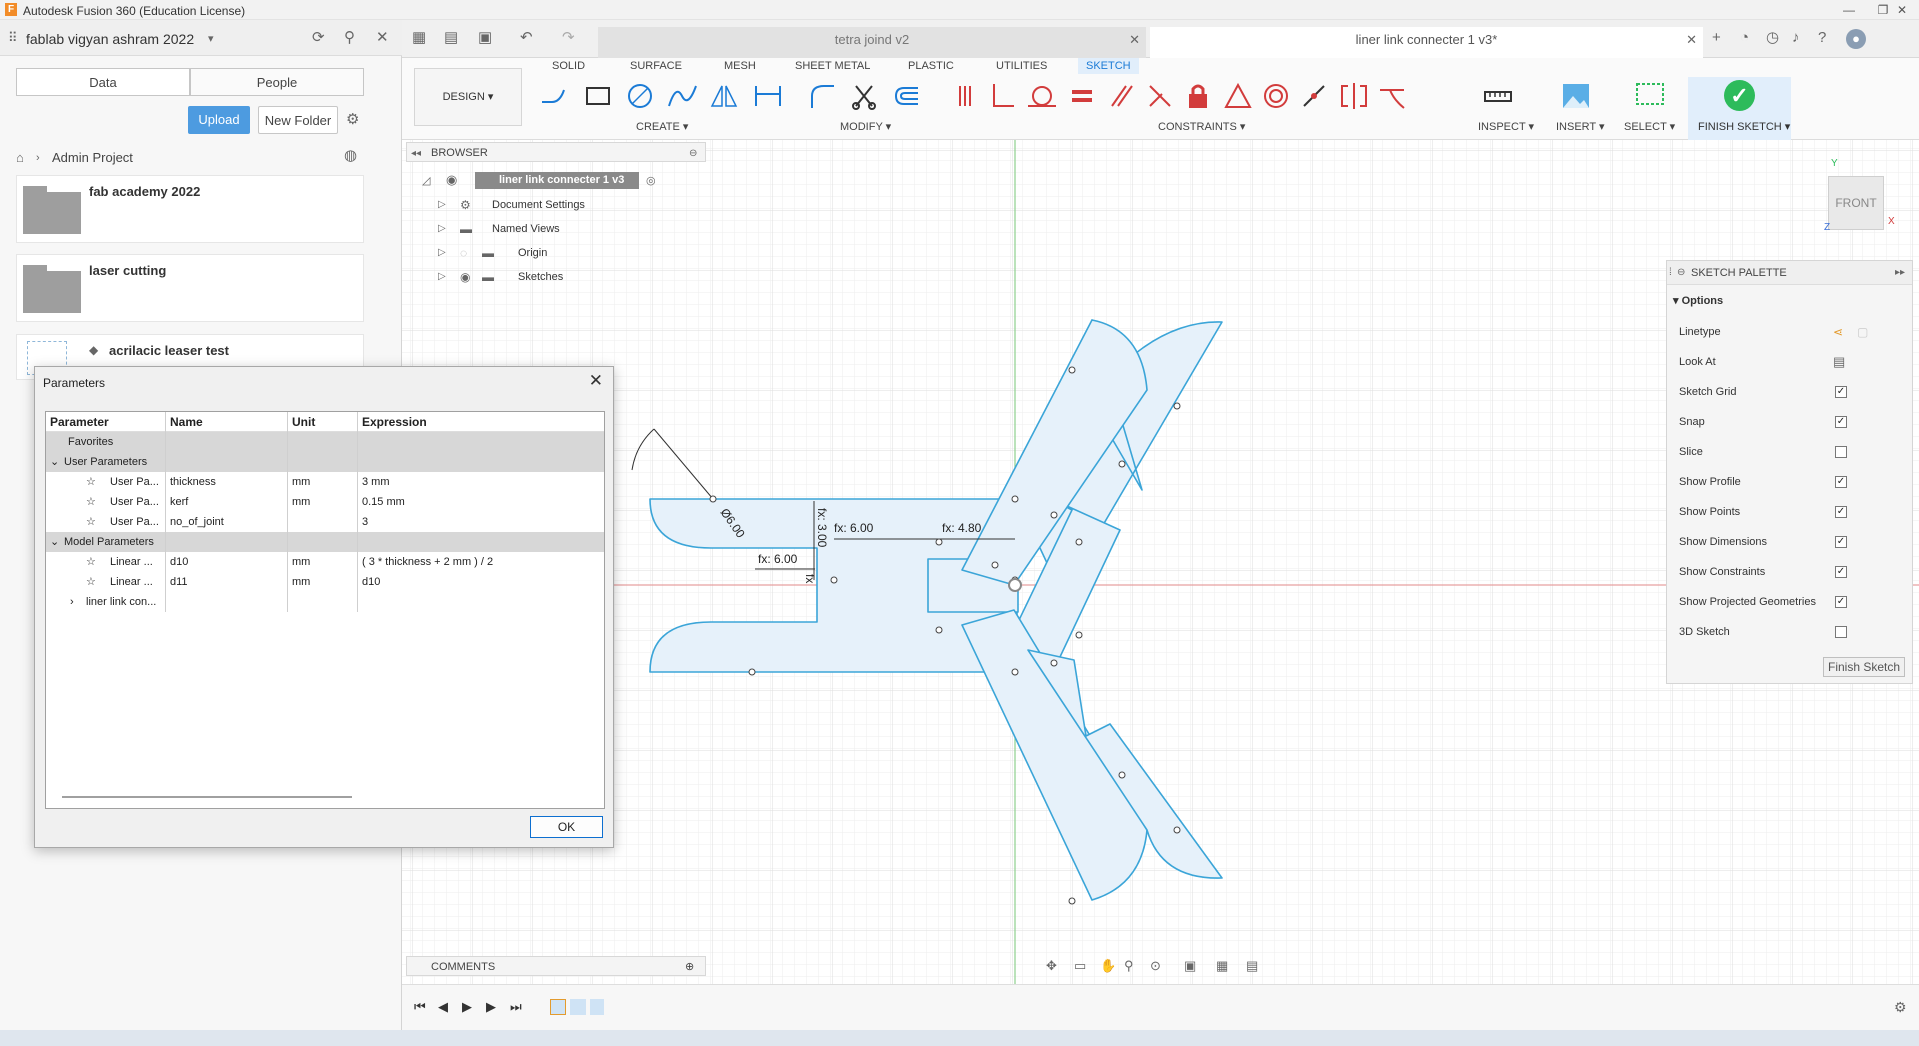  Describe the element at coordinates (1716, 38) in the screenshot. I see `new-tab-icon: +` at that location.